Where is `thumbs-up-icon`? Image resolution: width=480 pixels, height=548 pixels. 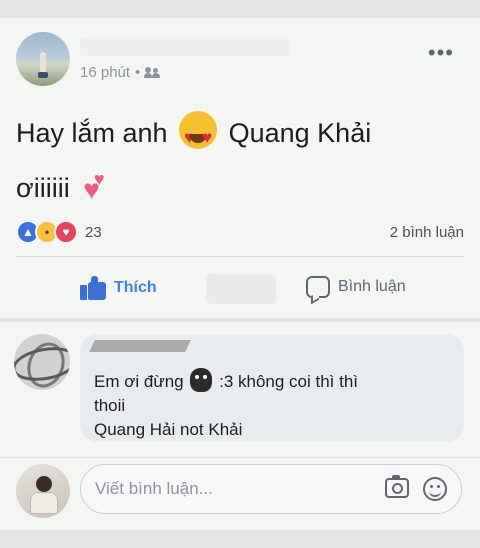
thumbs-up-icon is located at coordinates (93, 288).